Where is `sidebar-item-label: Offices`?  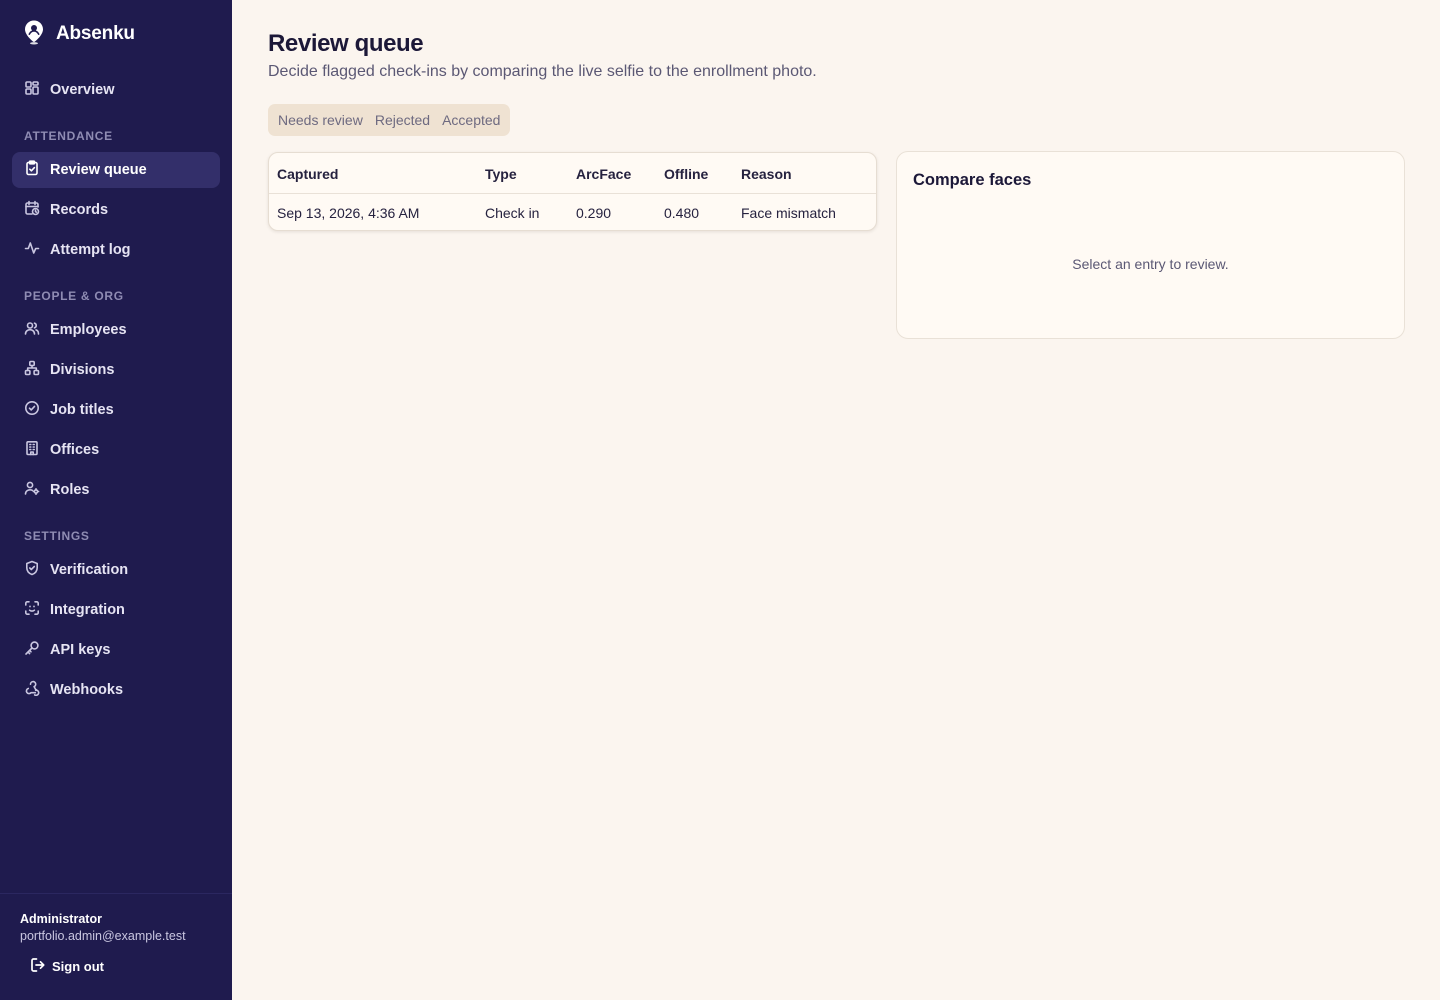
sidebar-item-label: Offices is located at coordinates (75, 450).